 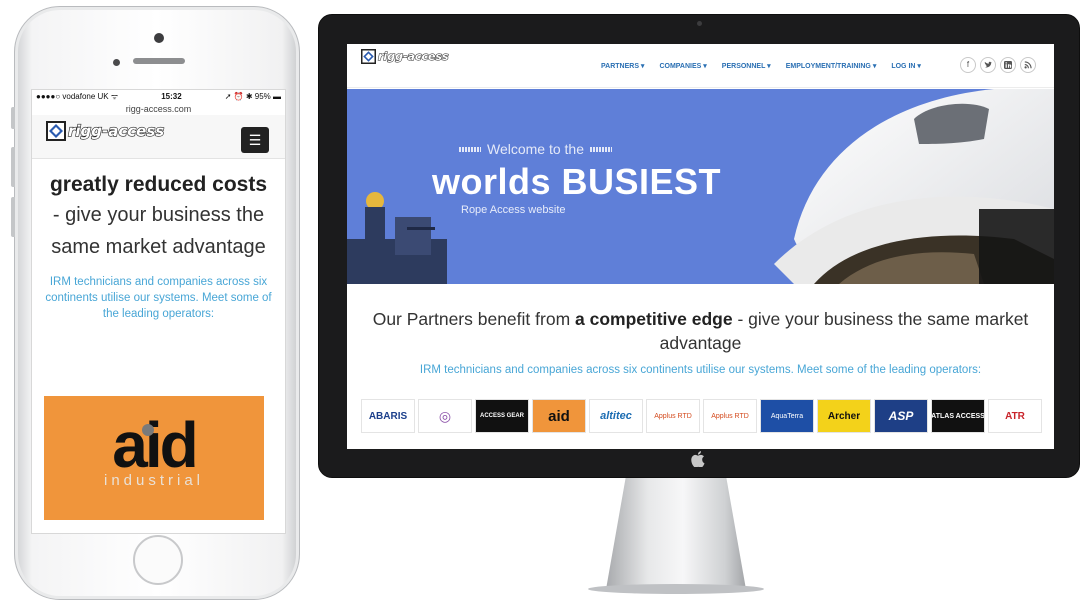 What do you see at coordinates (676, 534) in the screenshot?
I see `monitor-stand` at bounding box center [676, 534].